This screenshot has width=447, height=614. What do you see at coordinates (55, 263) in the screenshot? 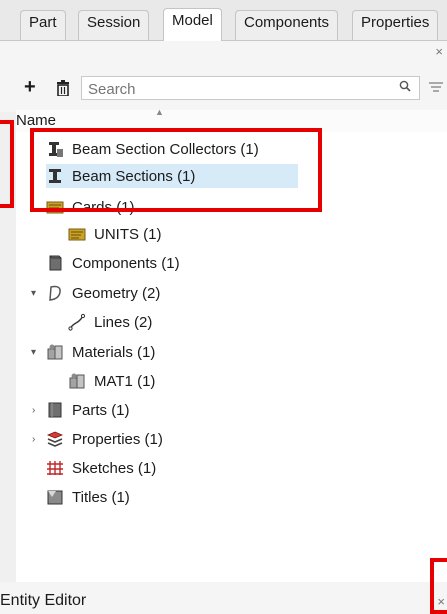
I see `component-icon` at bounding box center [55, 263].